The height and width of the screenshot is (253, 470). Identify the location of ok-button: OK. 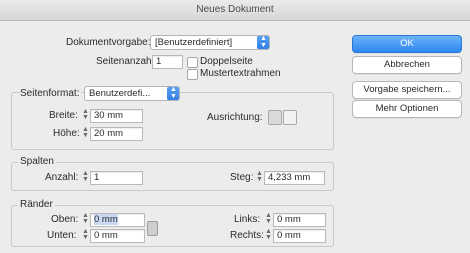
(407, 44).